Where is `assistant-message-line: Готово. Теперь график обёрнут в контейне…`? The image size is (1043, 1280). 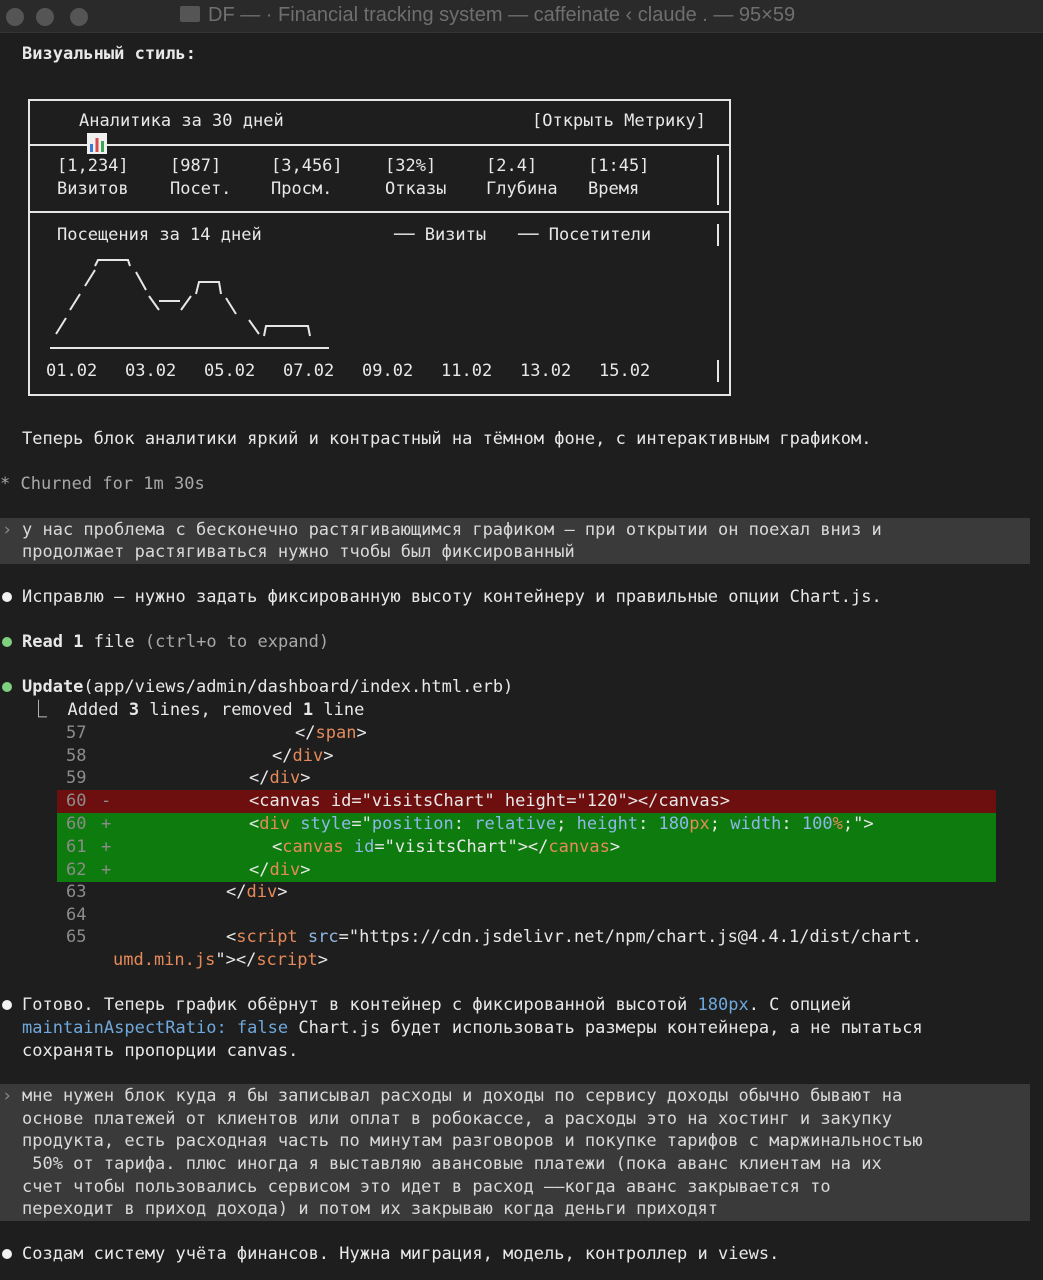 assistant-message-line: Готово. Теперь график обёрнут в контейне… is located at coordinates (437, 1005).